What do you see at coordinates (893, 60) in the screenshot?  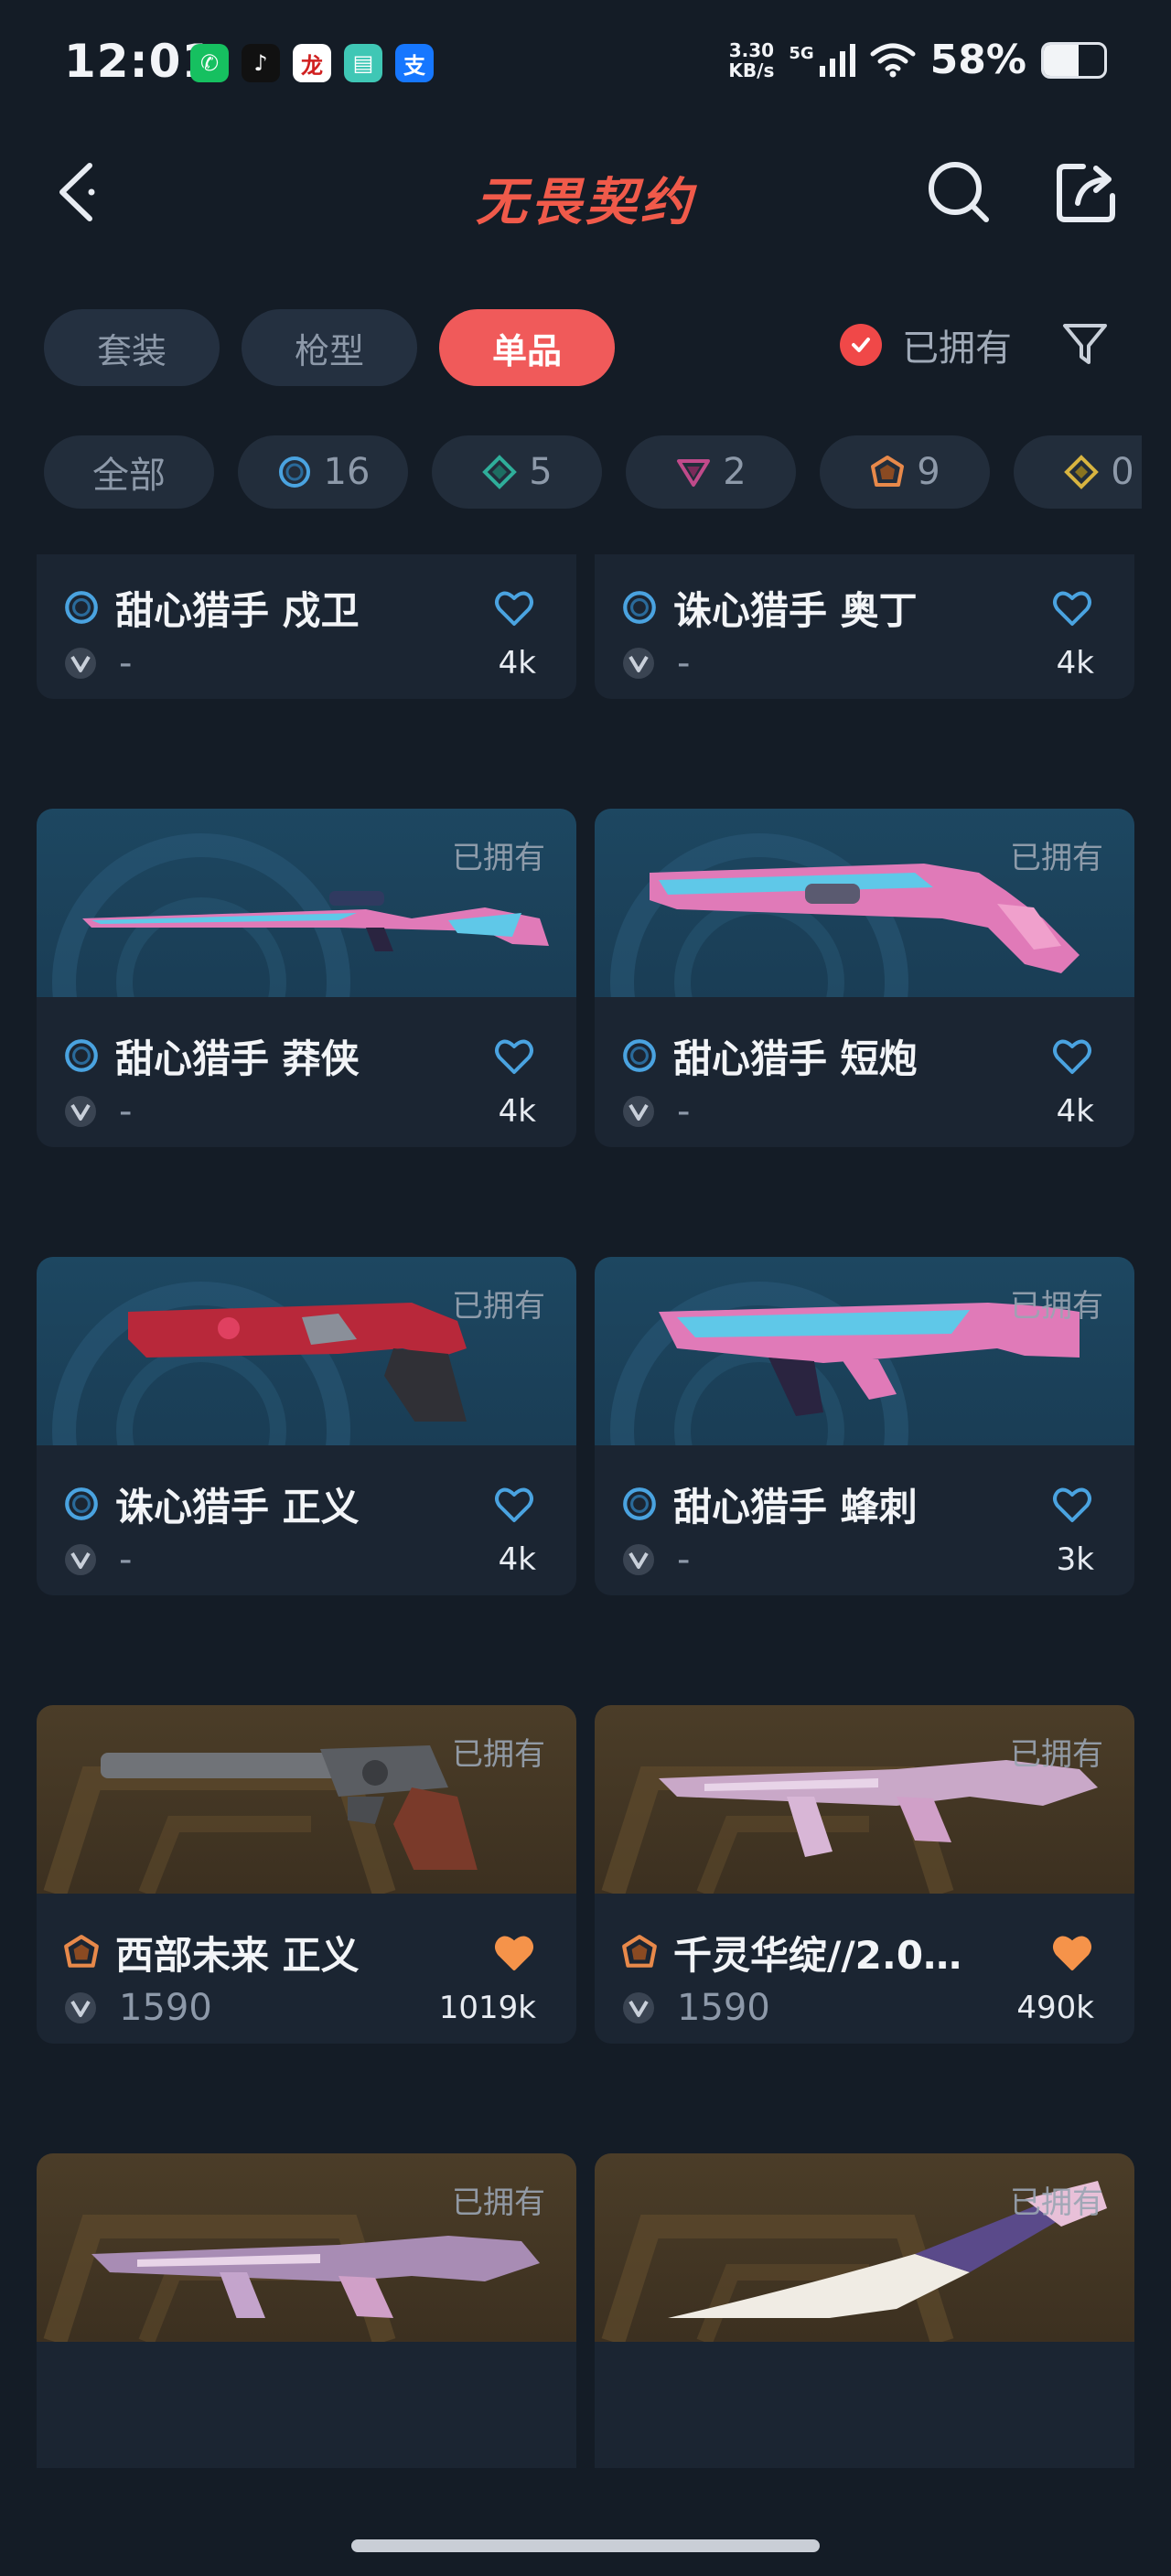 I see `wifi-icon` at bounding box center [893, 60].